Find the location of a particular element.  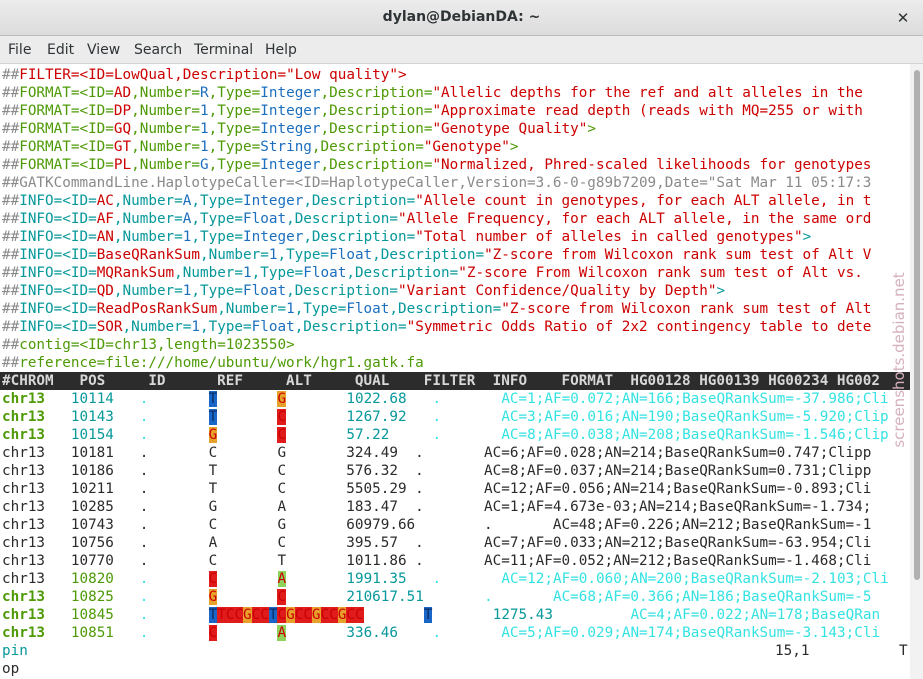

text-segment: "Variant Confidence/Quality by Depth" is located at coordinates (557, 291).